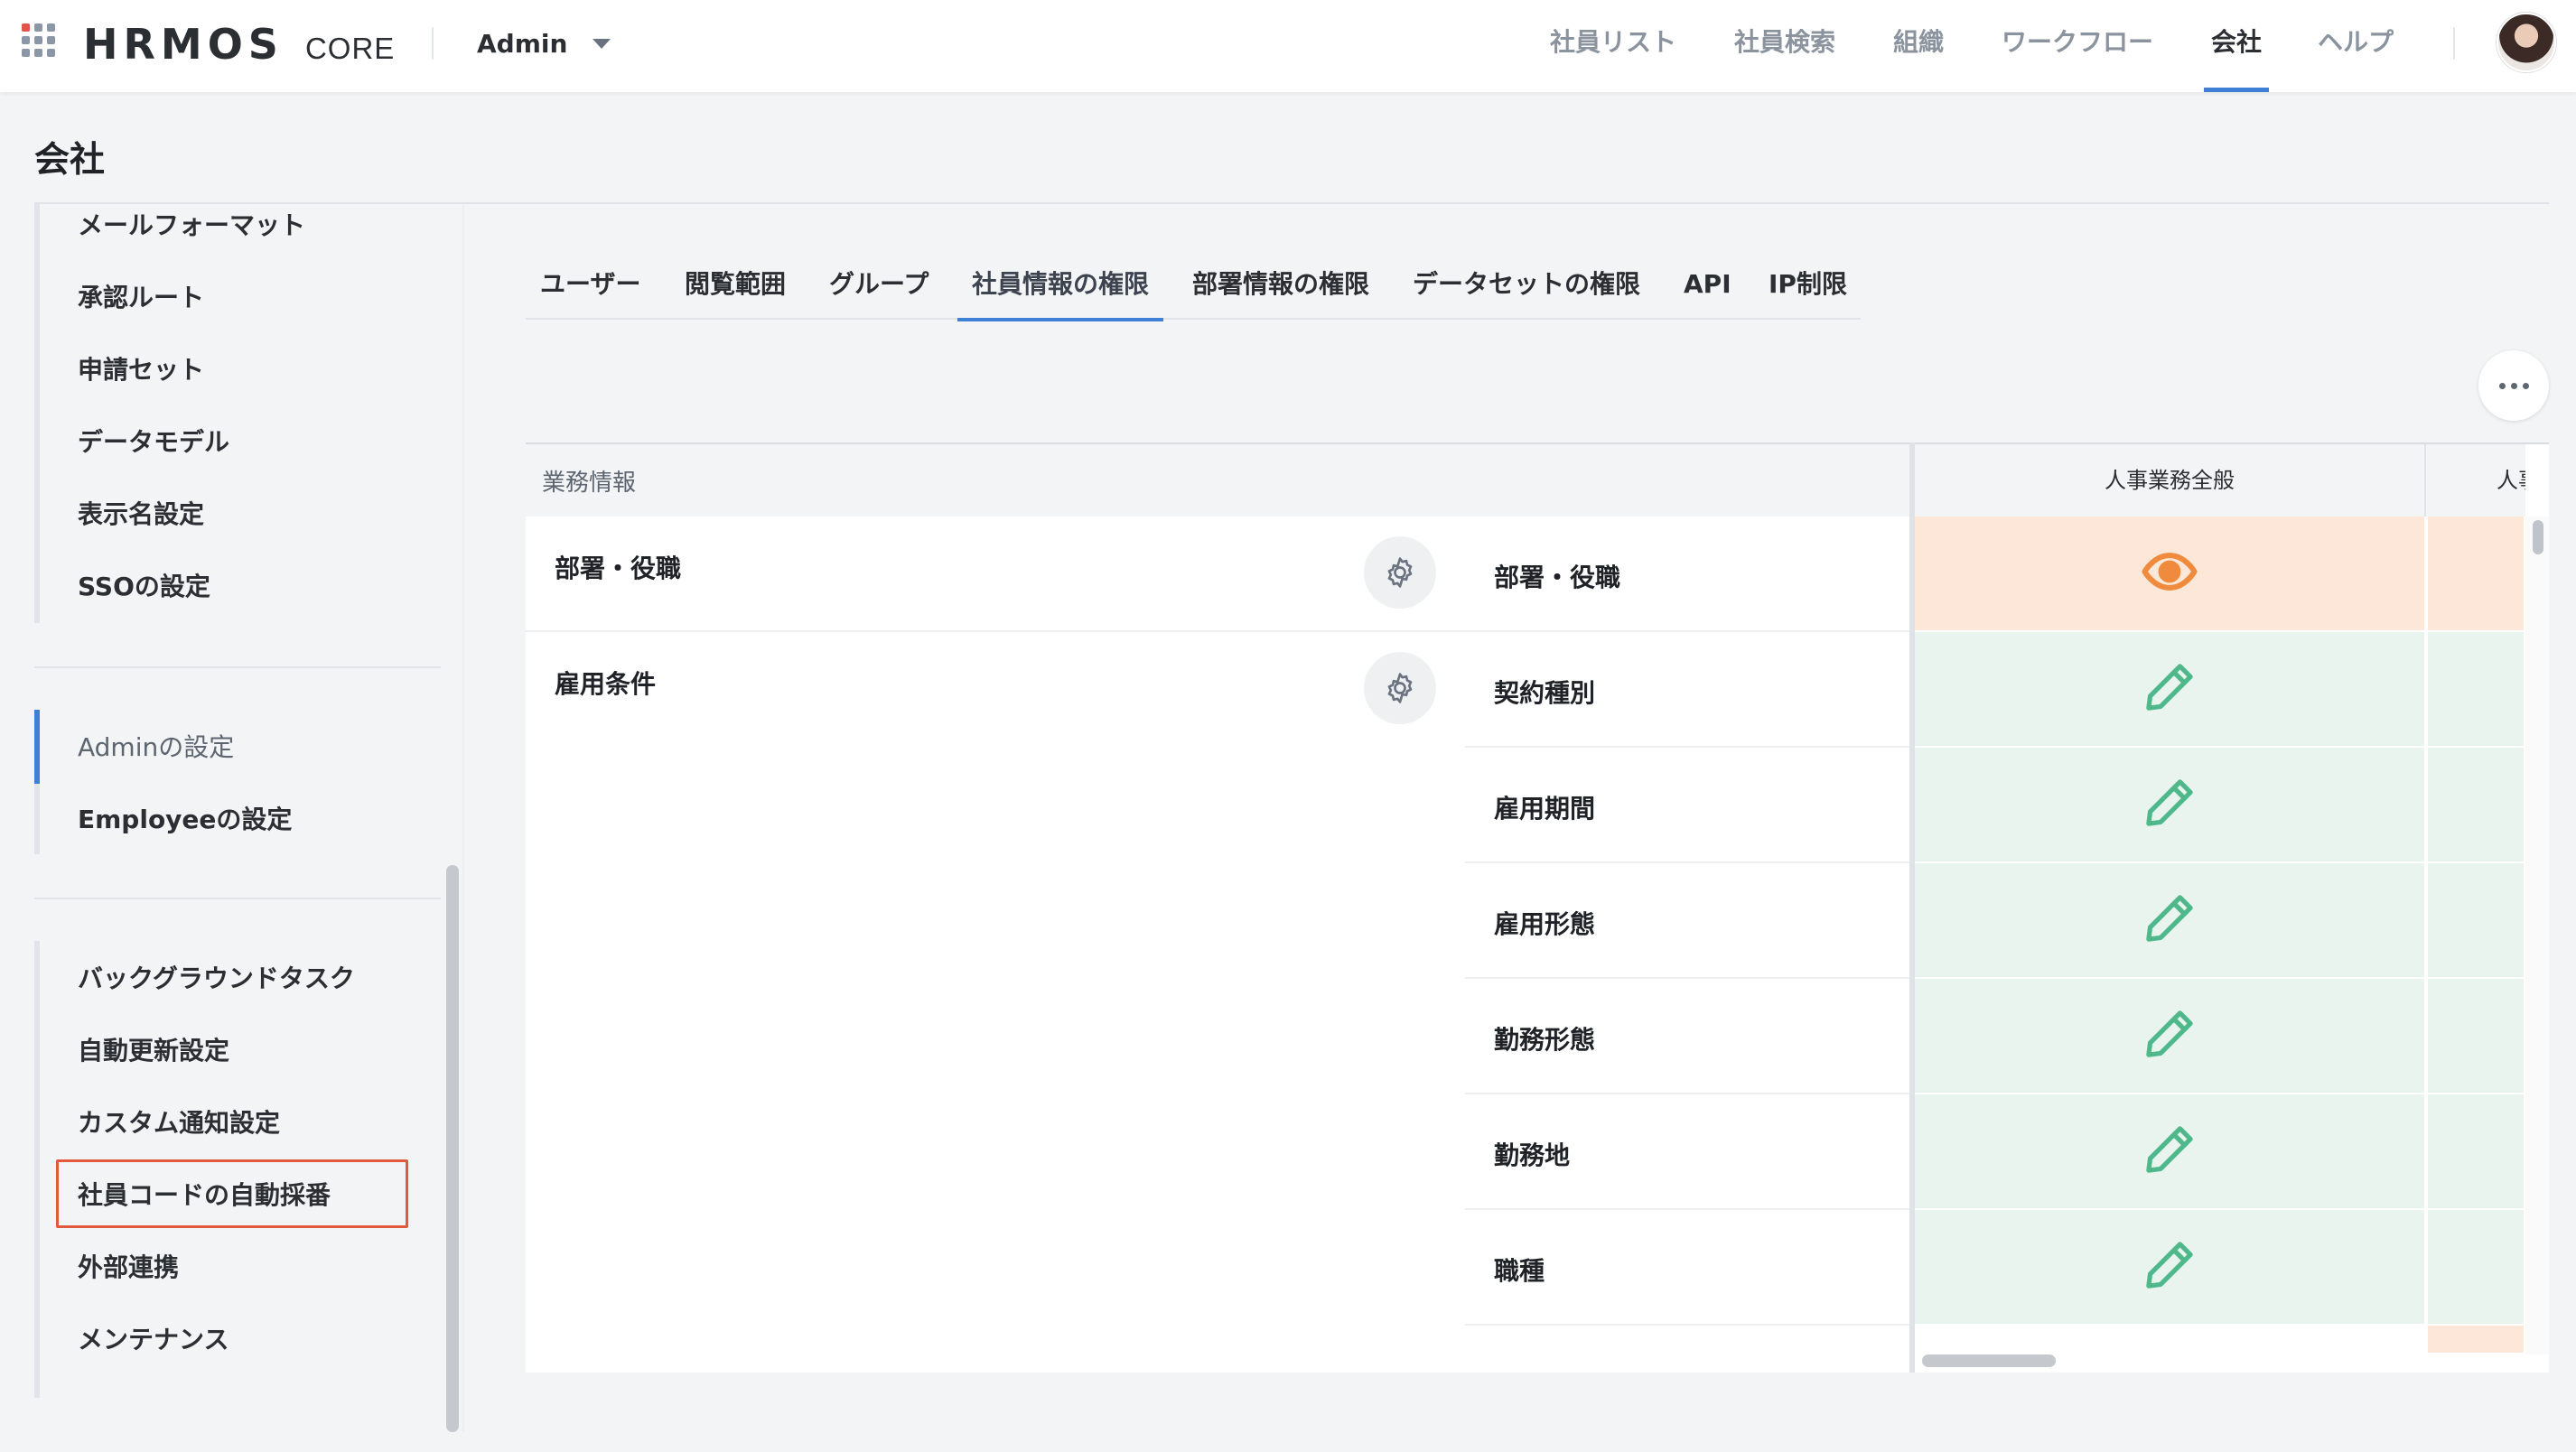  What do you see at coordinates (589, 483) in the screenshot?
I see `section-label: 業務情報` at bounding box center [589, 483].